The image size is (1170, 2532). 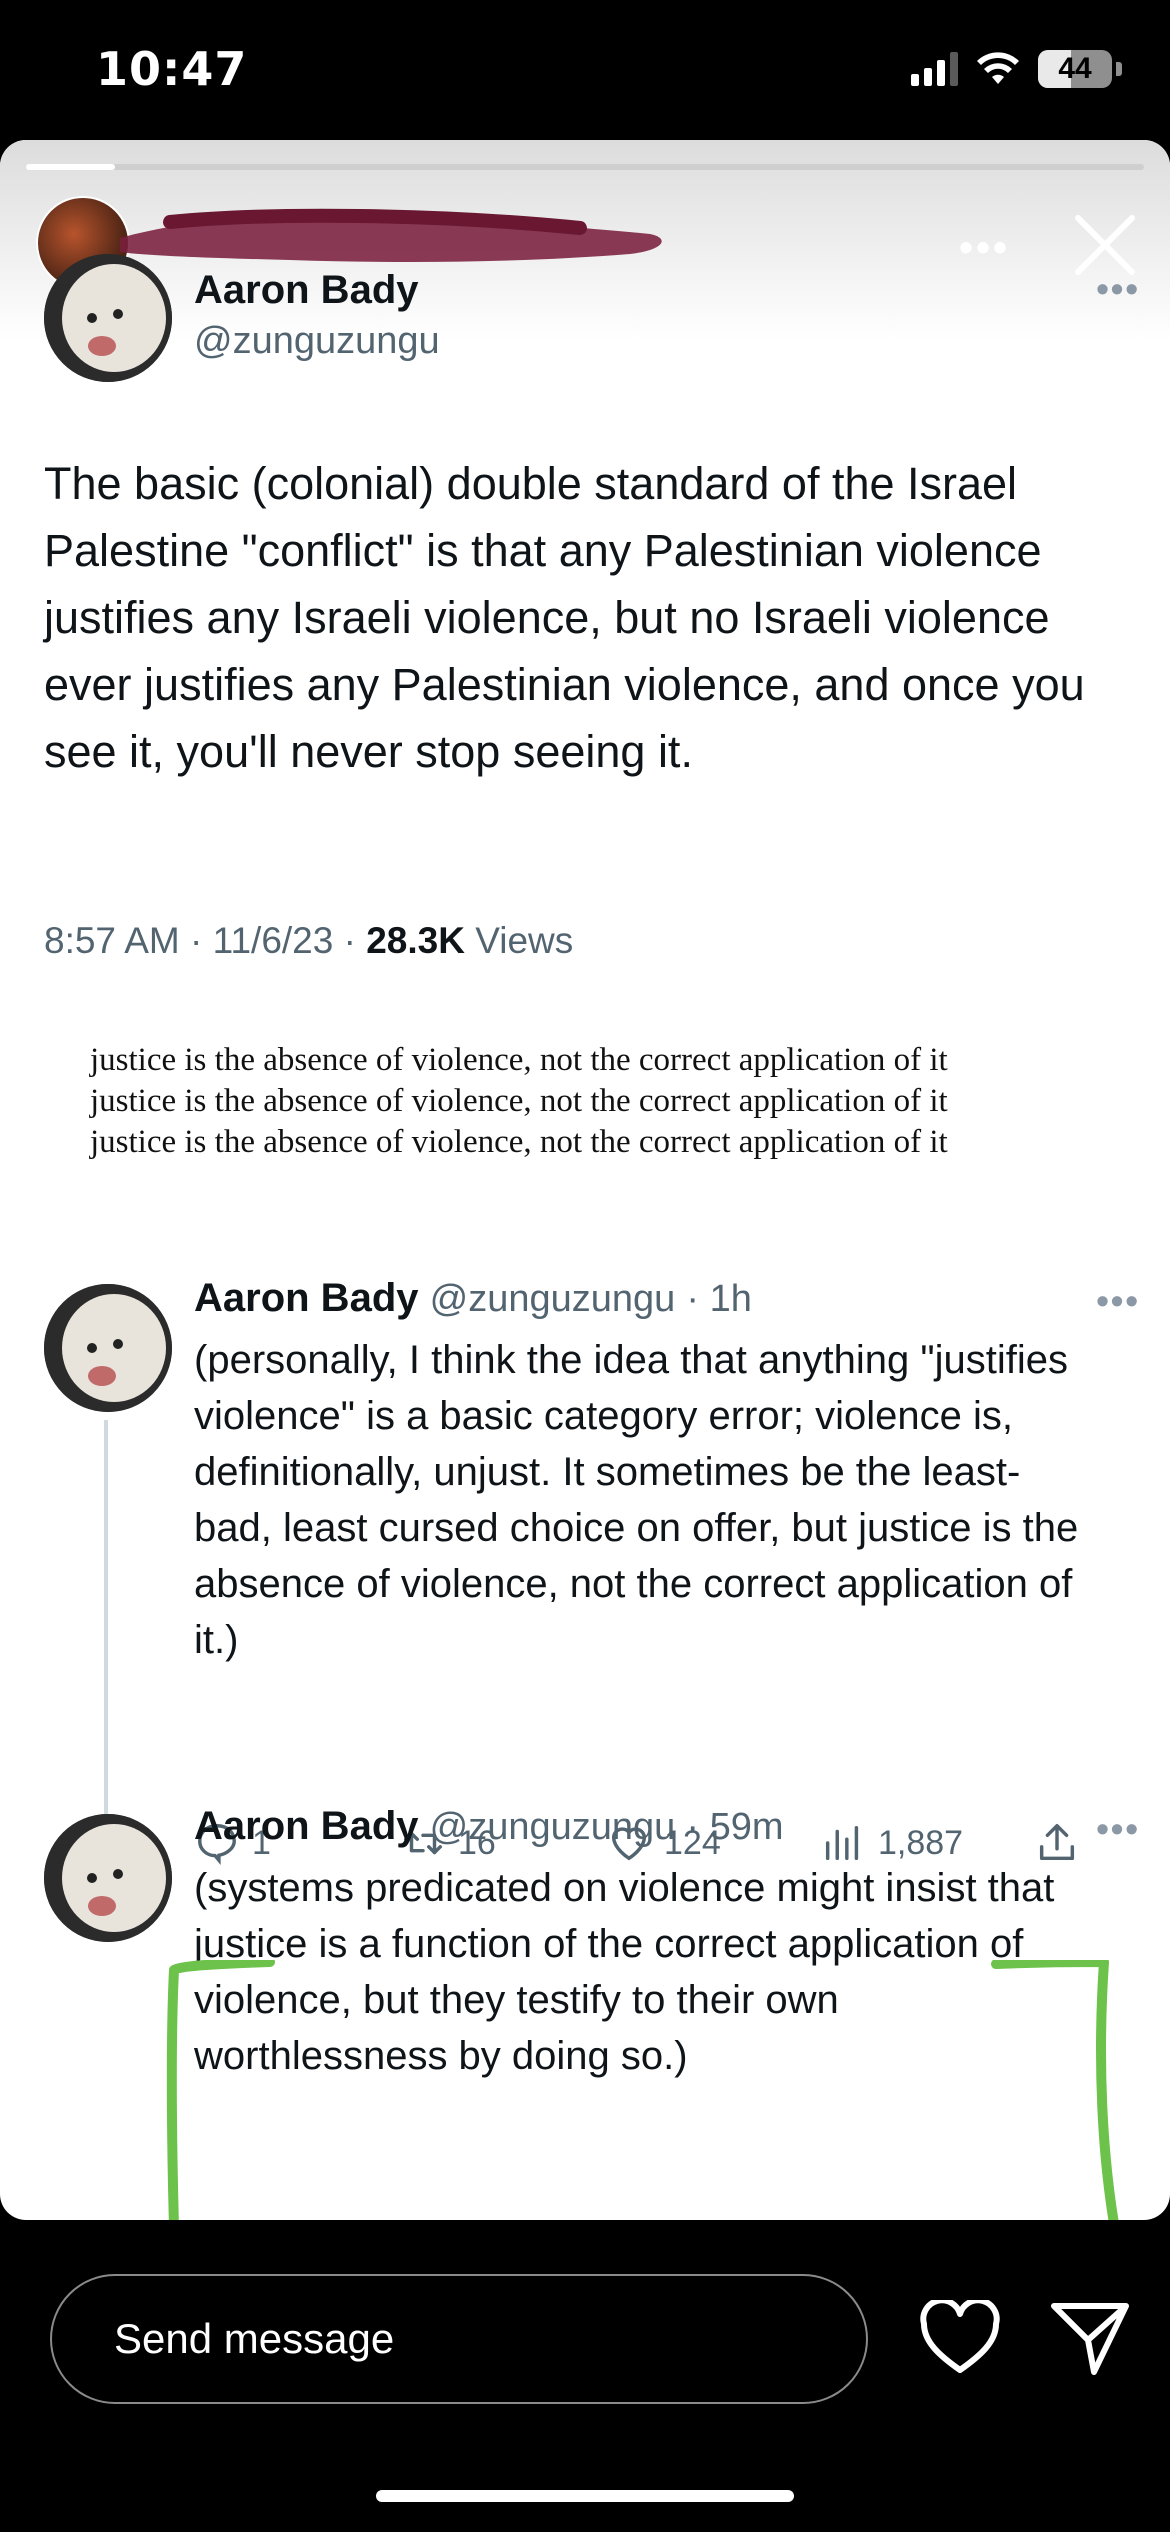 I want to click on cellular-signal-icon, so click(x=934, y=69).